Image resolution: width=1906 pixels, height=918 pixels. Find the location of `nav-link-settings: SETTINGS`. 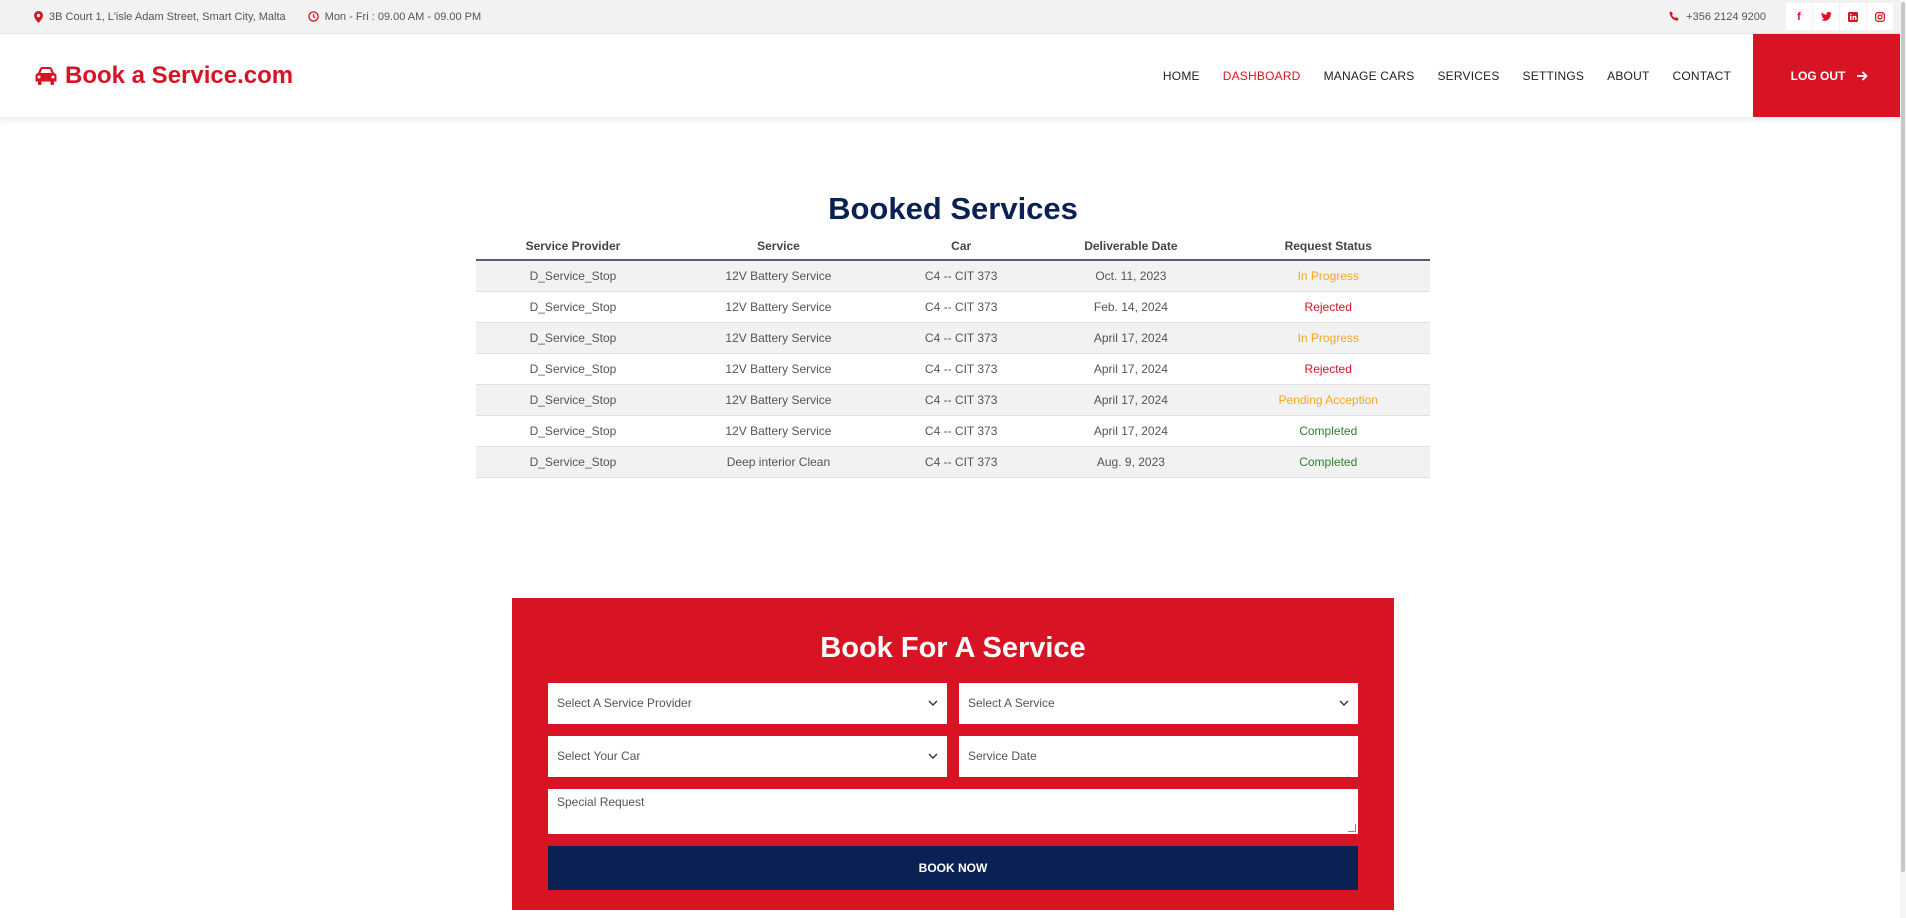

nav-link-settings: SETTINGS is located at coordinates (1554, 76).